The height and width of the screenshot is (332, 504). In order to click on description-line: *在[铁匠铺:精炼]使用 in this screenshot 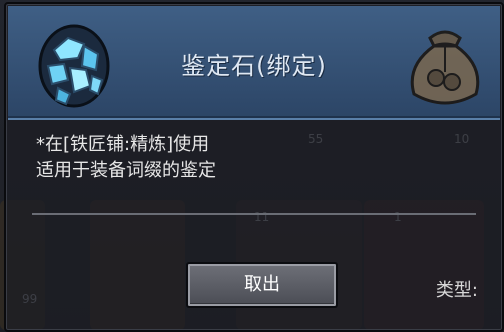, I will do `click(123, 144)`.